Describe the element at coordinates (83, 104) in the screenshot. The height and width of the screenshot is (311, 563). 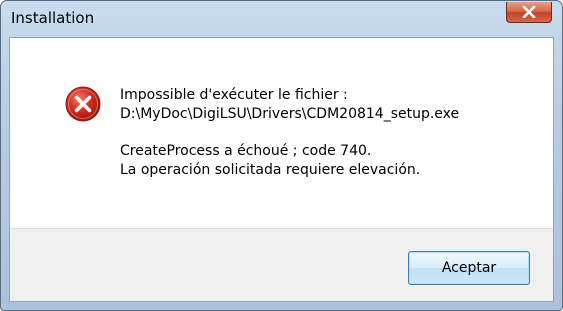
I see `error-icon` at that location.